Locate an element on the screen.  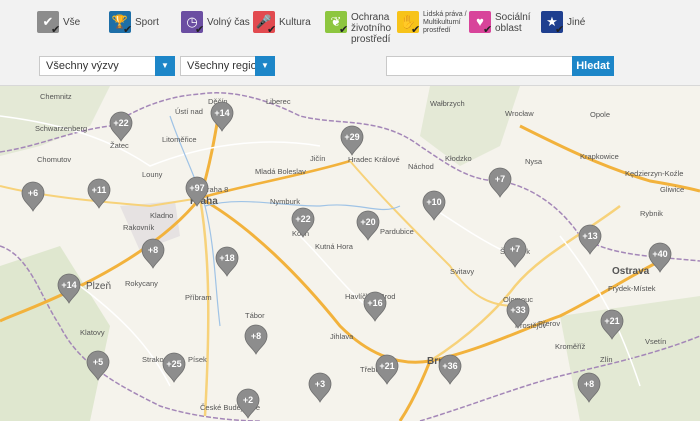
place-label: Opole is located at coordinates (600, 114).